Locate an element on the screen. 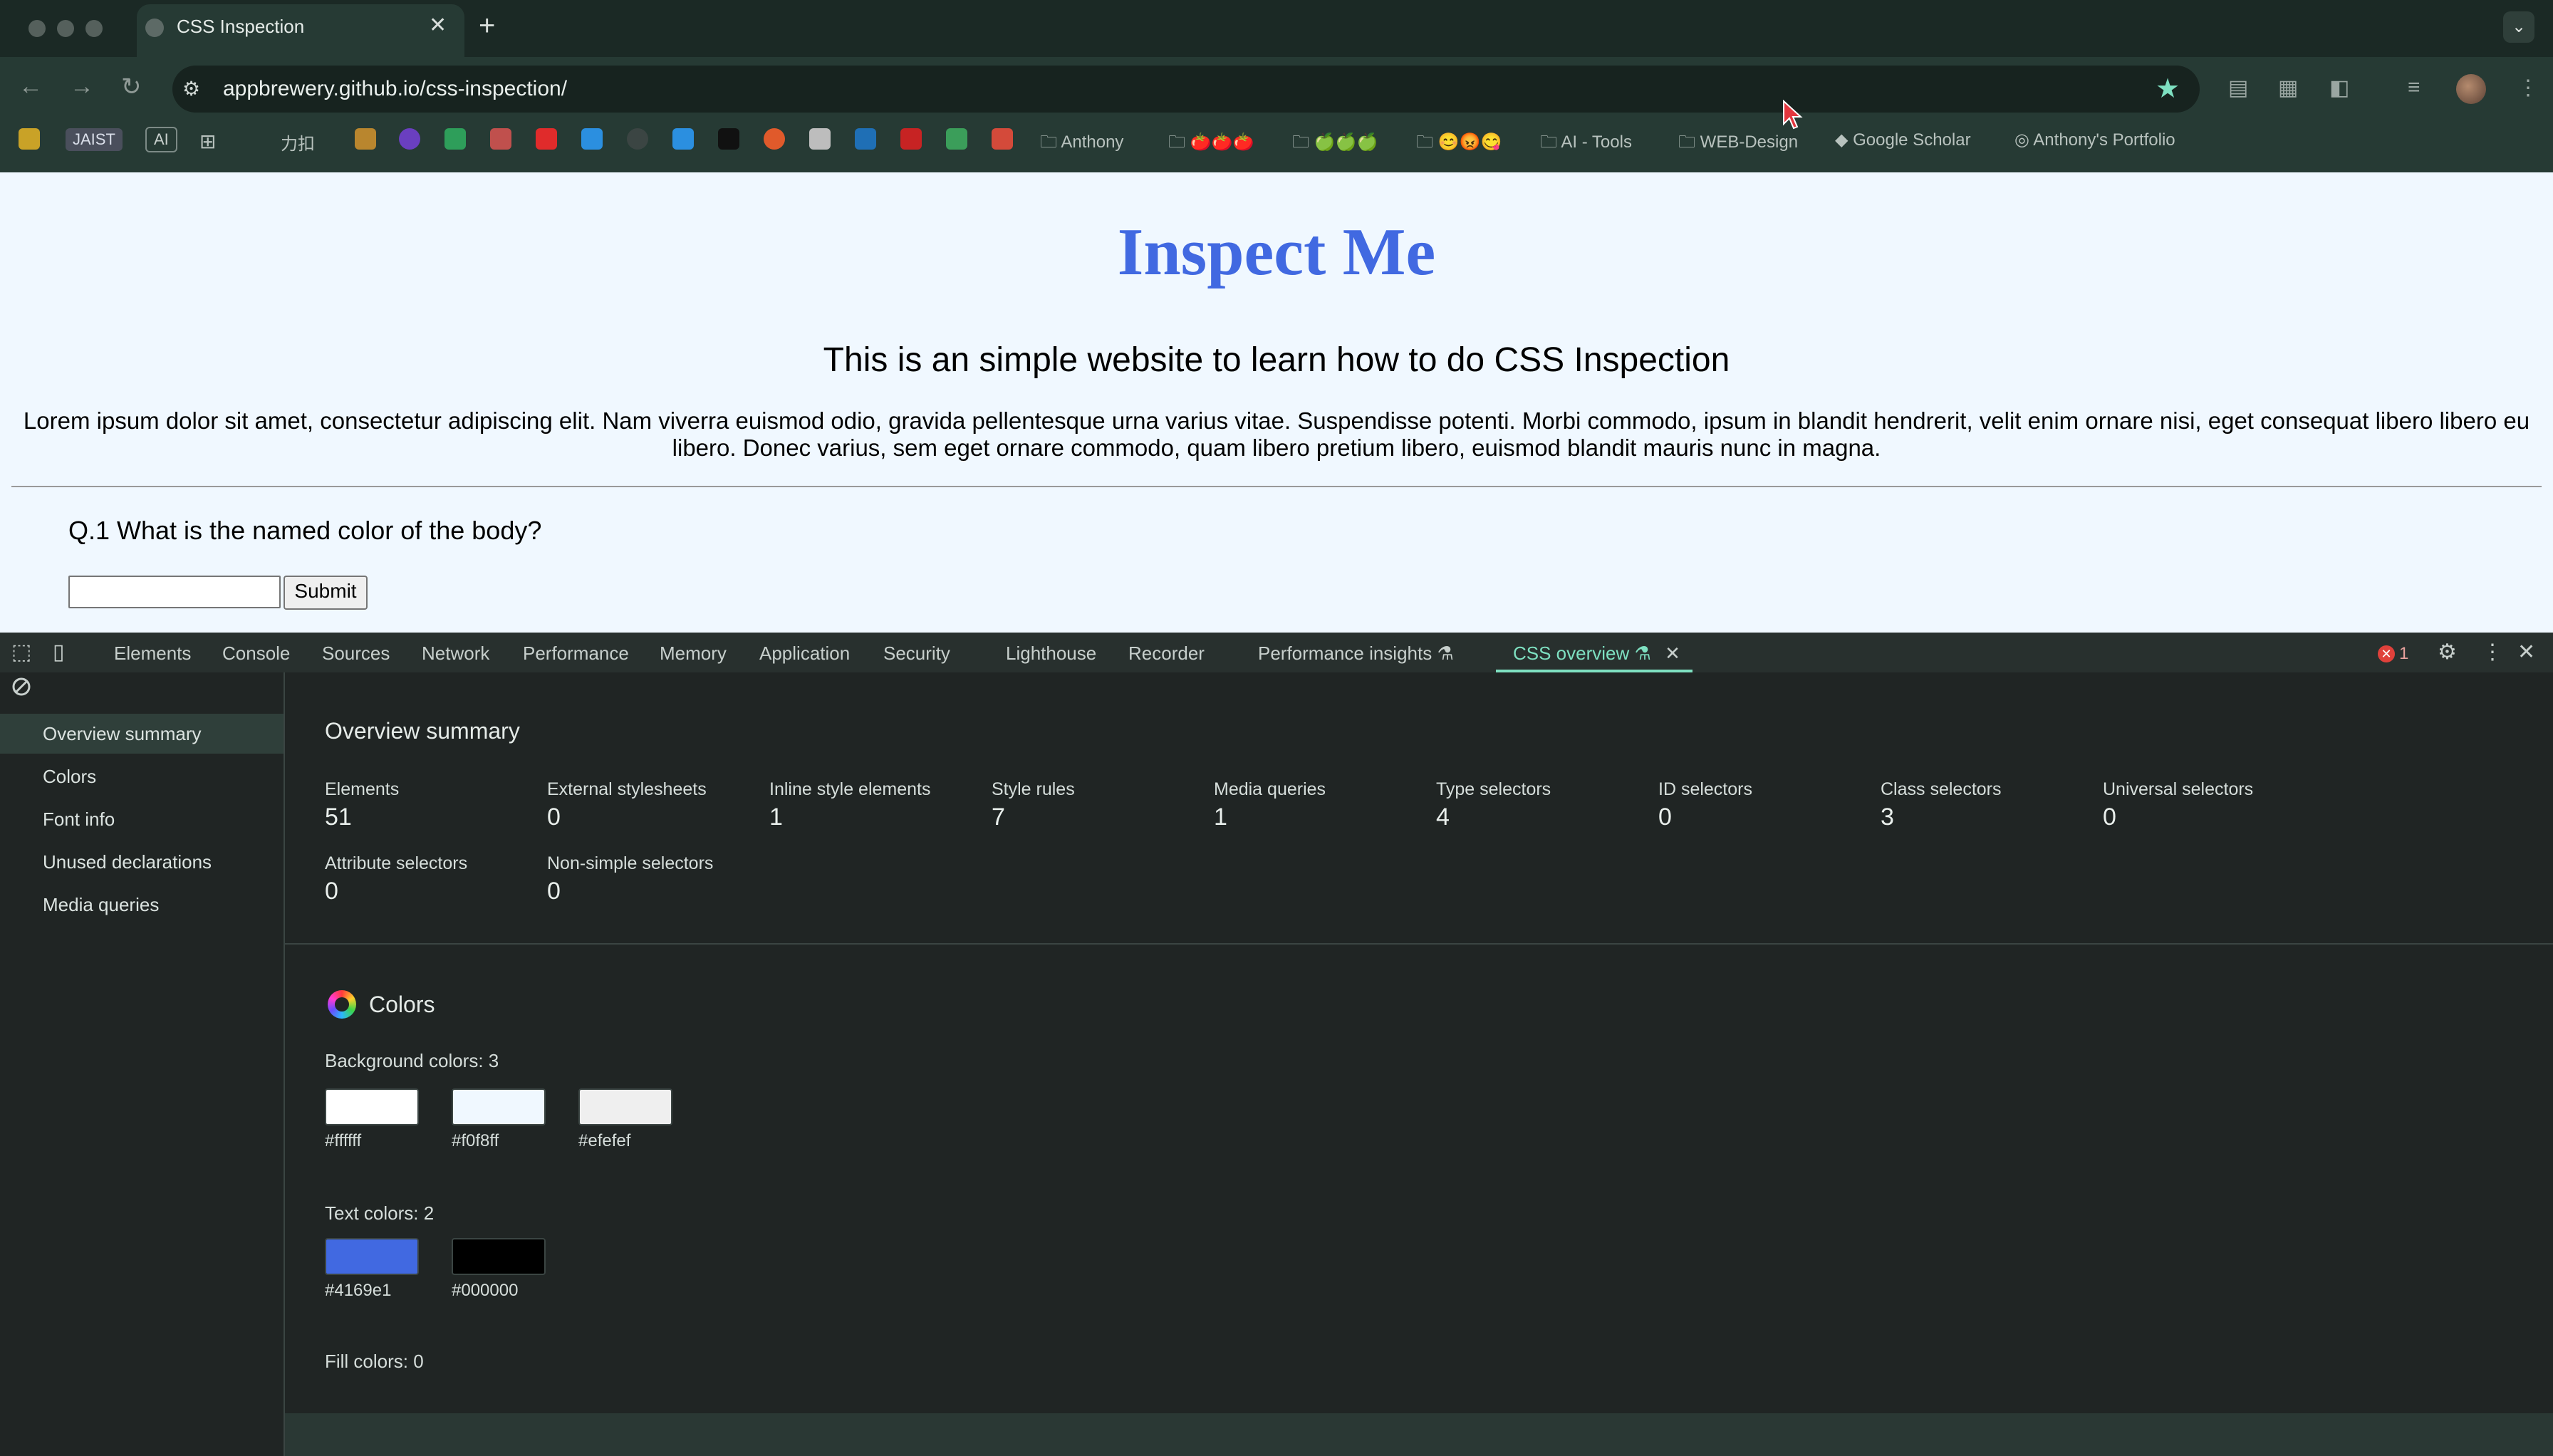  bookmark-ai: AI is located at coordinates (161, 139).